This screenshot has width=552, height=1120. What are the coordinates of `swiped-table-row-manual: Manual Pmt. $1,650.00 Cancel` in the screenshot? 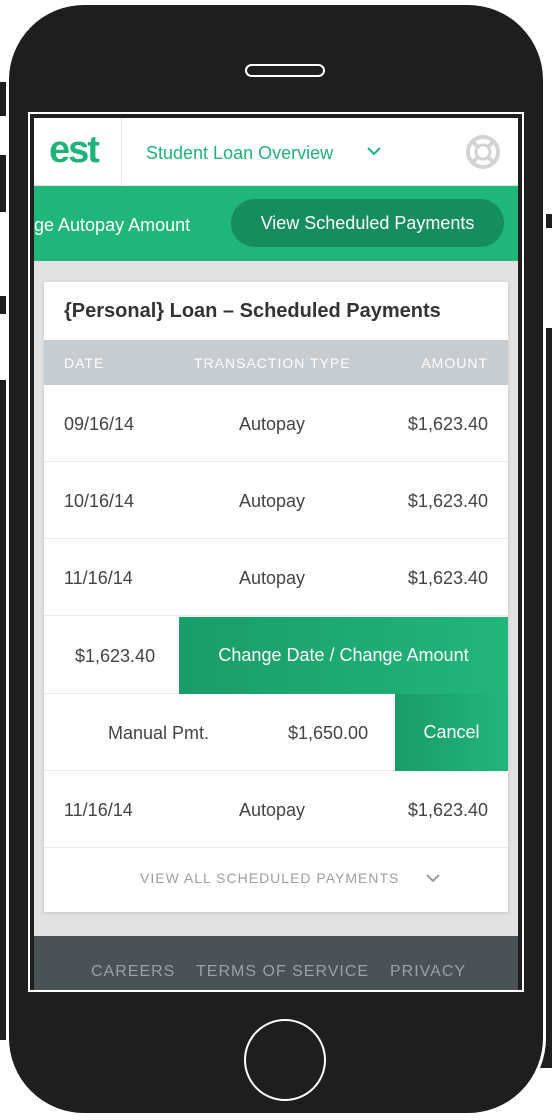 It's located at (276, 732).